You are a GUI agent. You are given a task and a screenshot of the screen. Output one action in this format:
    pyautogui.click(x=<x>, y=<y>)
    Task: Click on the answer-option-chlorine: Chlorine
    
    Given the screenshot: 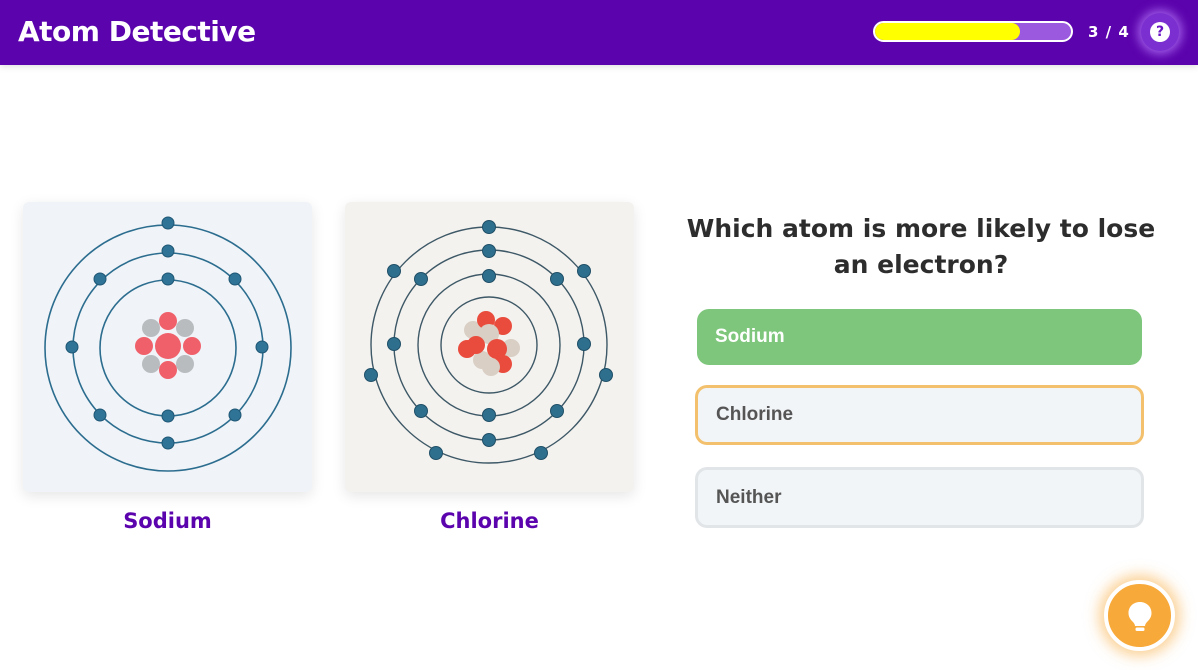 What is the action you would take?
    pyautogui.click(x=919, y=415)
    